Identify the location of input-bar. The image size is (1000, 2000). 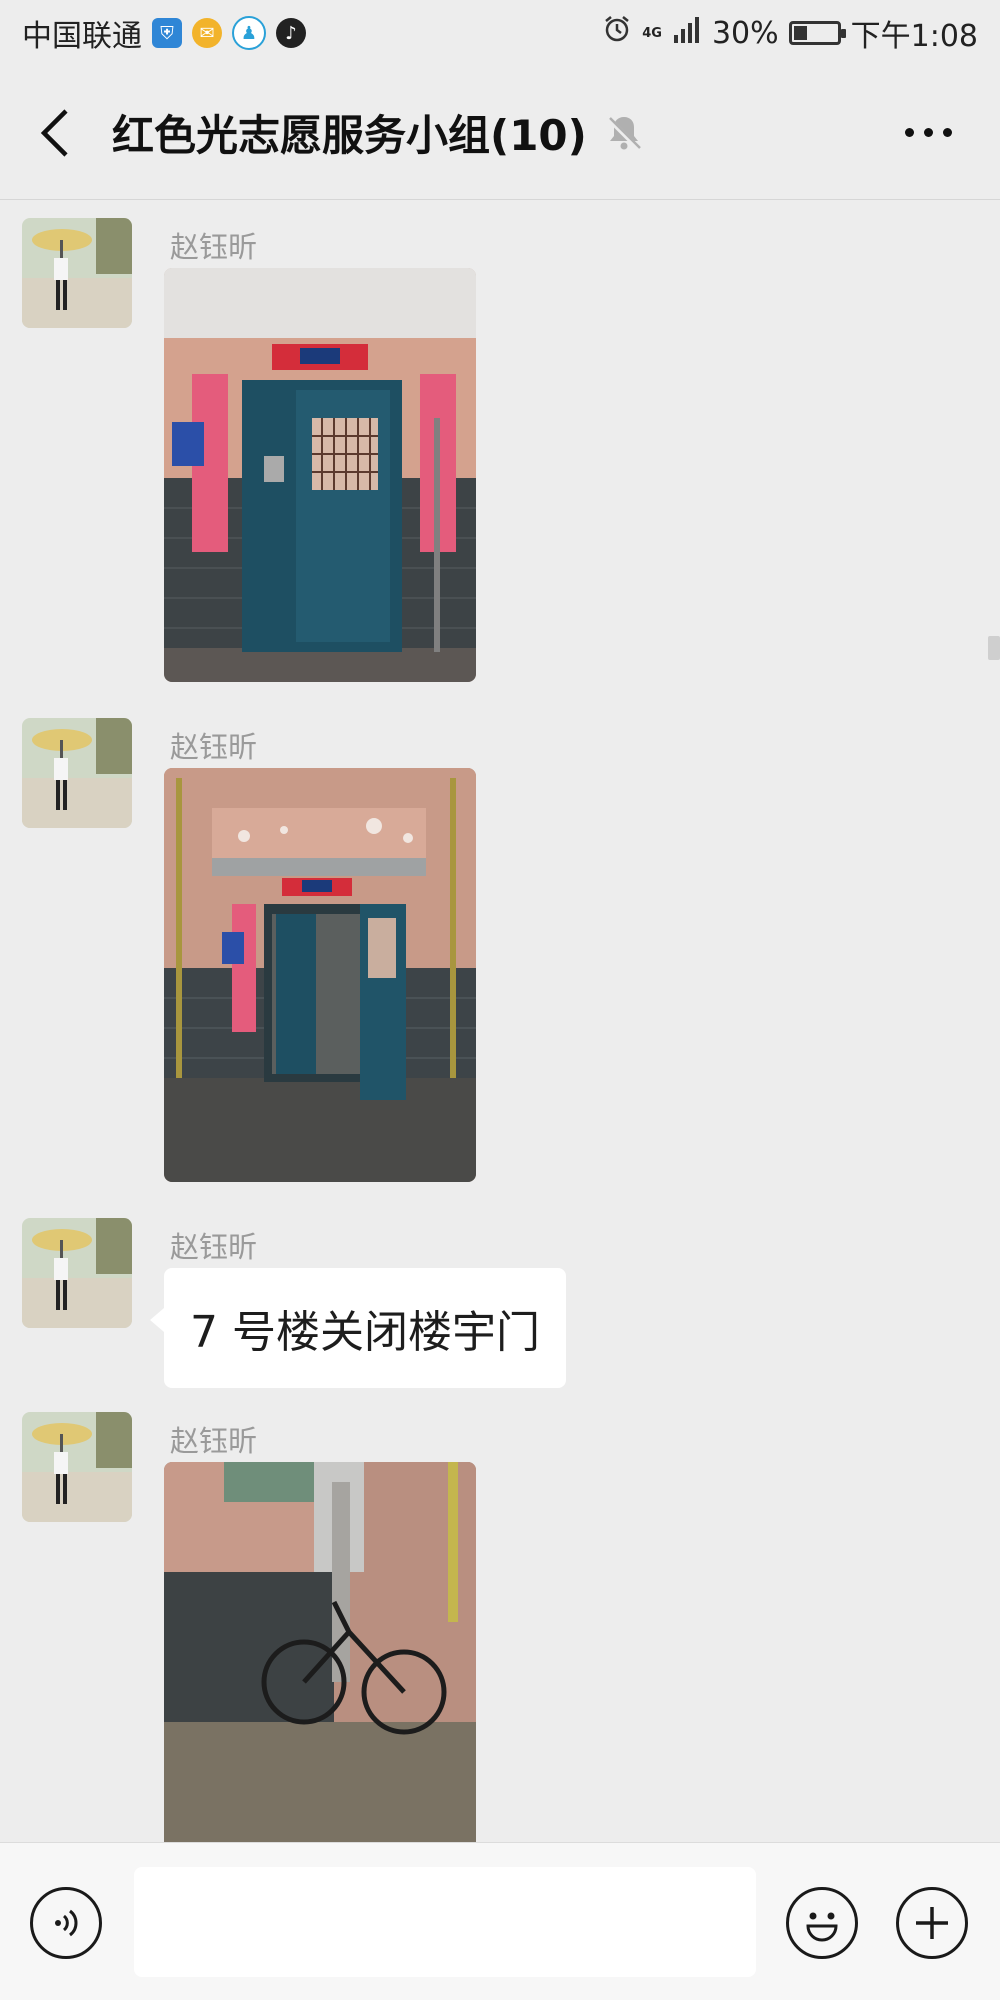
(500, 1921).